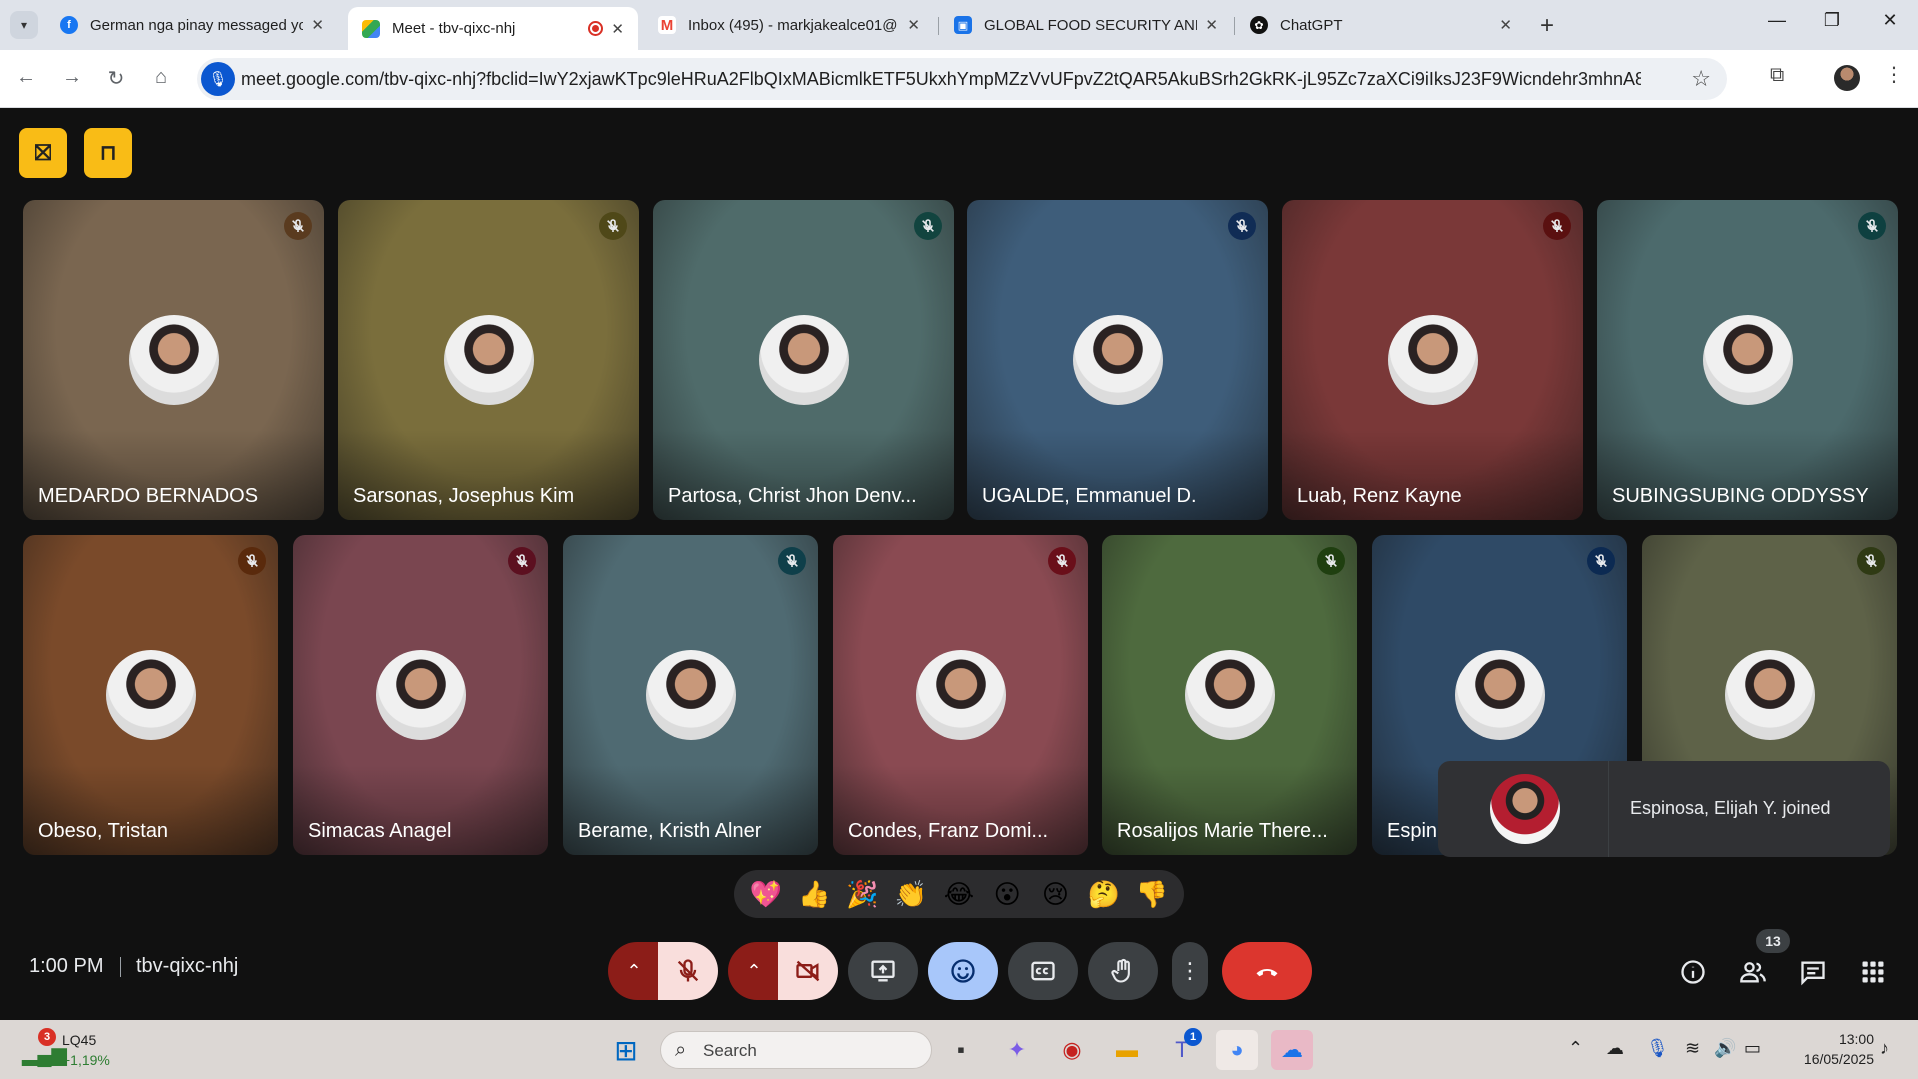 The width and height of the screenshot is (1918, 1079). What do you see at coordinates (596, 28) in the screenshot?
I see `recording-icon` at bounding box center [596, 28].